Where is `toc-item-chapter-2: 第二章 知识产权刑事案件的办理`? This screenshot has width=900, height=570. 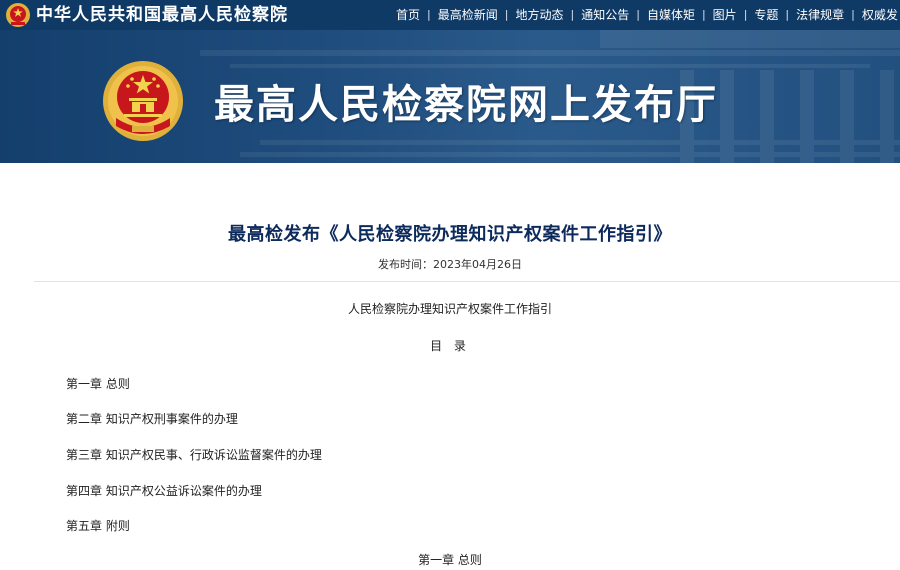
toc-item-chapter-2: 第二章 知识产权刑事案件的办理 is located at coordinates (152, 419).